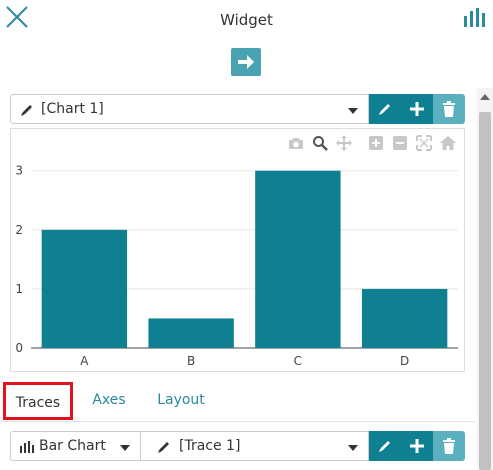  I want to click on edit-trace-button, so click(385, 446).